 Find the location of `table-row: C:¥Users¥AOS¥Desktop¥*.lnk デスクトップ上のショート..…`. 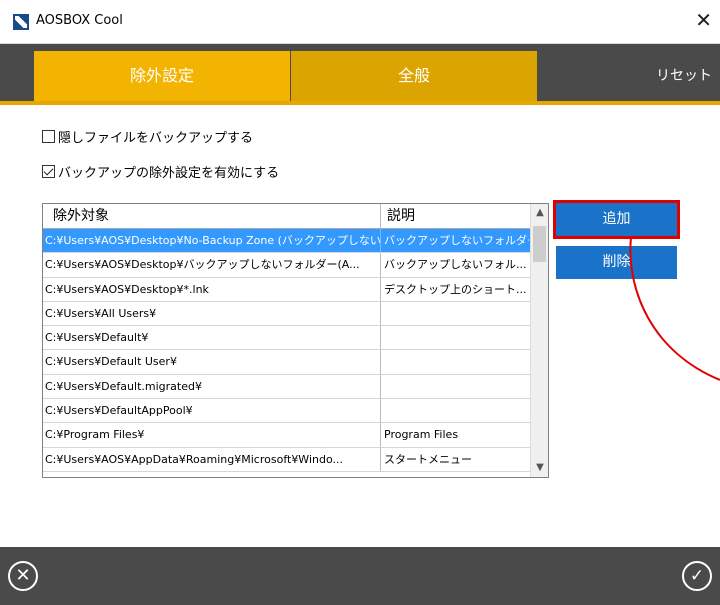

table-row: C:¥Users¥AOS¥Desktop¥*.lnk デスクトップ上のショート..… is located at coordinates (295, 289).